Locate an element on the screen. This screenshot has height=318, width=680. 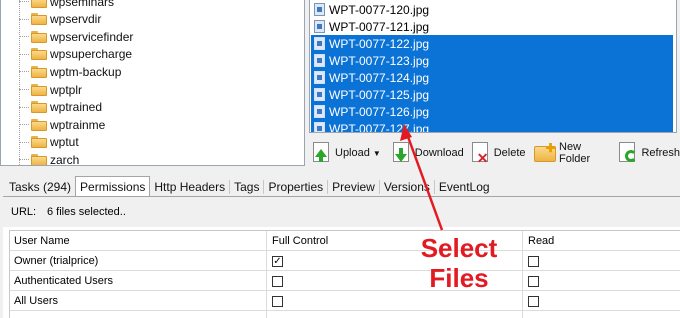
tree-item-wptut: wptut is located at coordinates (40, 142).